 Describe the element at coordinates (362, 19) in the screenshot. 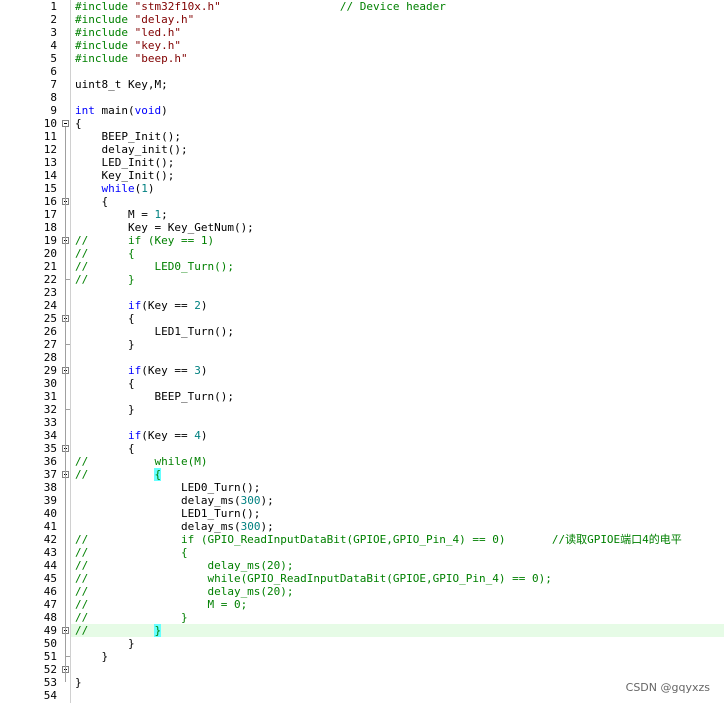

I see `code-line-2: 2 #include "delay.h"` at that location.